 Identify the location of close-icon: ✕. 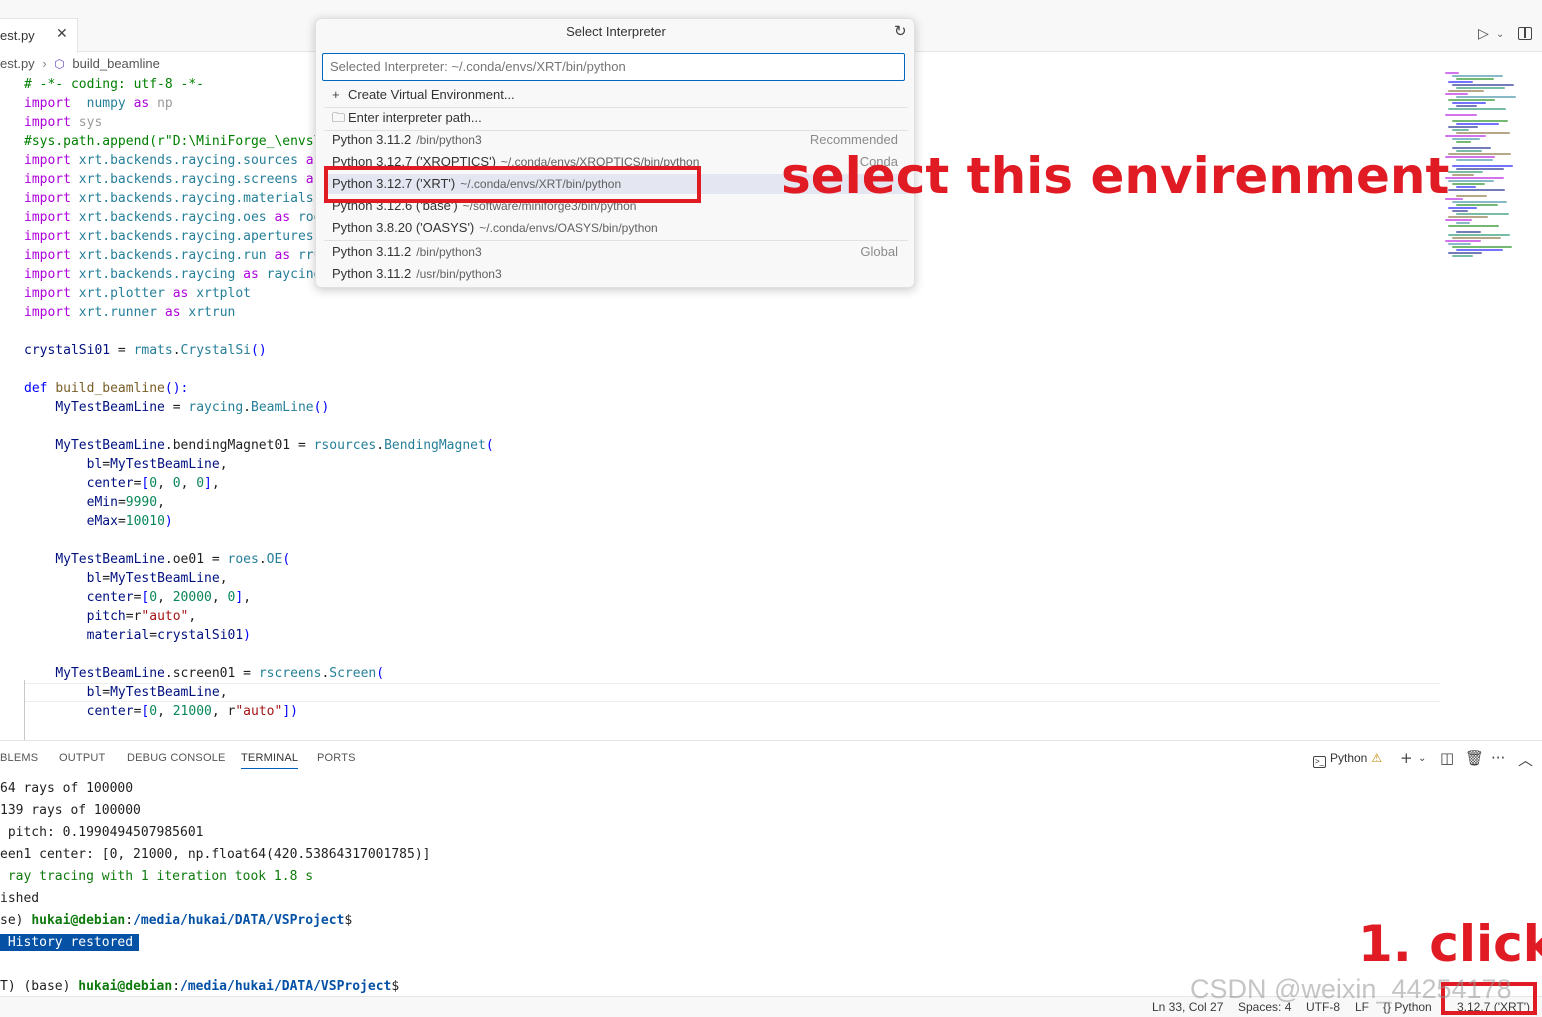
(62, 34).